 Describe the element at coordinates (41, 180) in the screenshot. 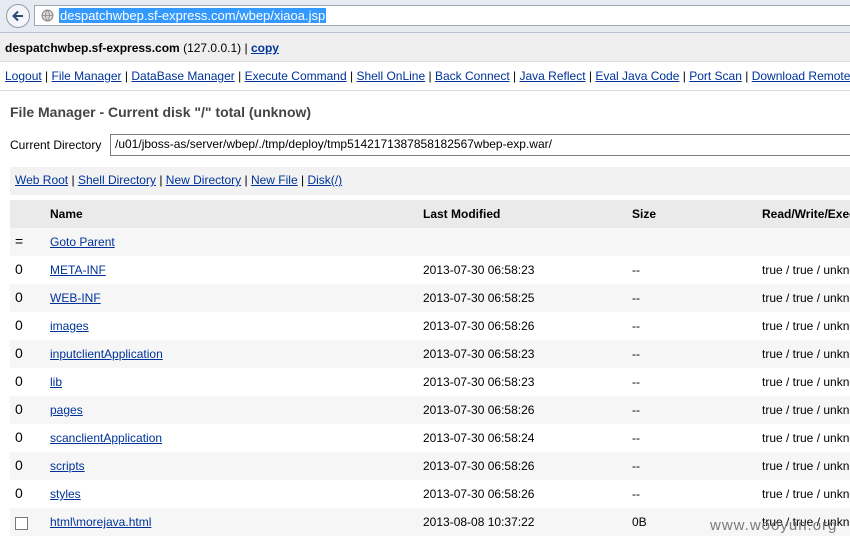

I see `link-web-root: Web Root` at that location.